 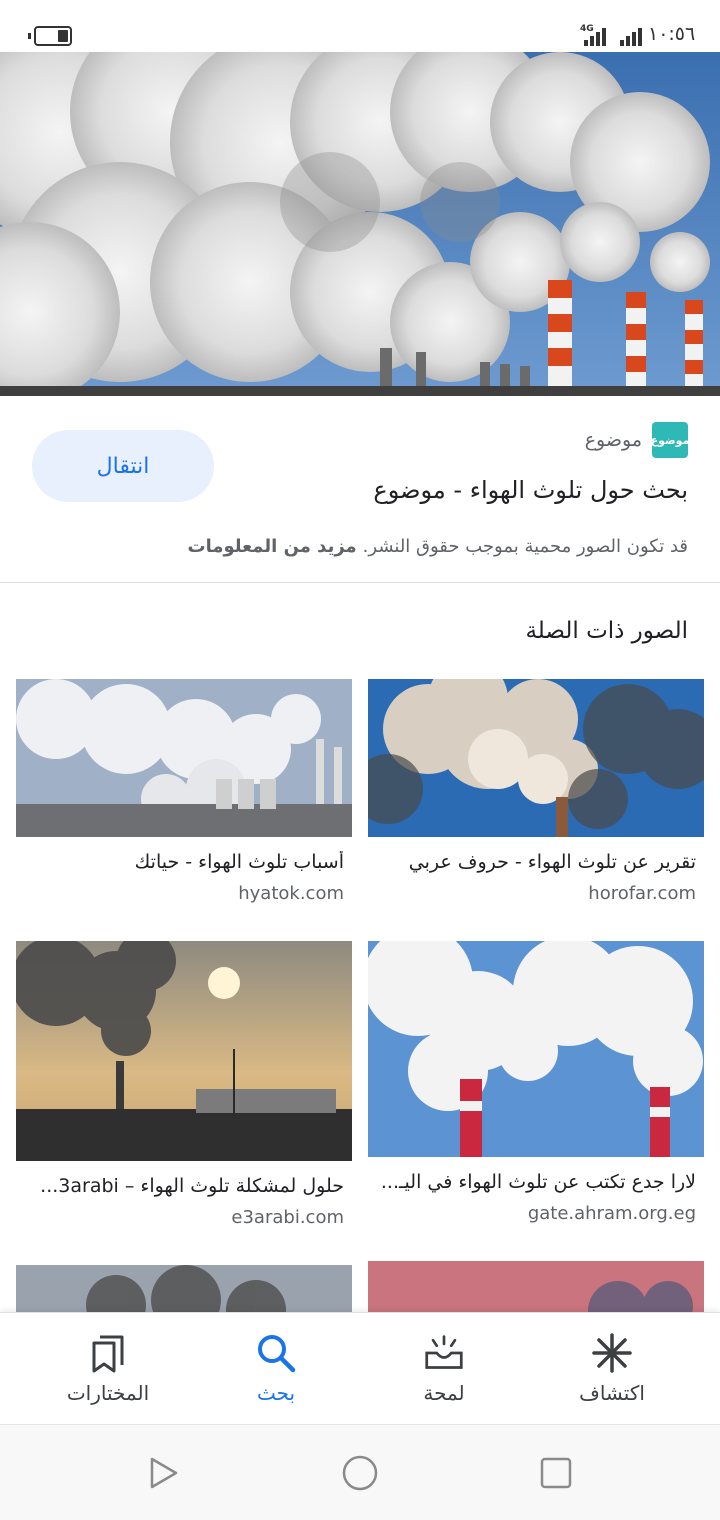 I want to click on nav-collections-label: المختارات, so click(x=108, y=1393).